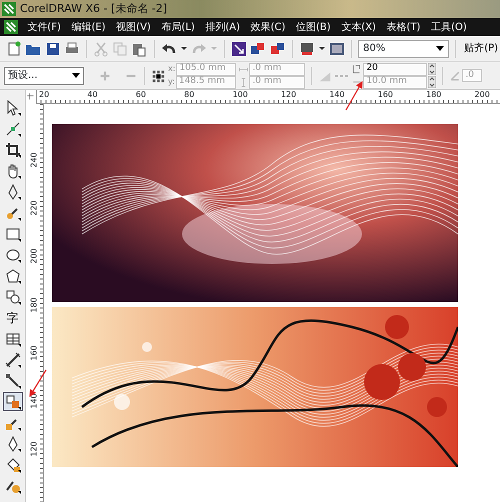 This screenshot has height=502, width=500. Describe the element at coordinates (12, 128) in the screenshot. I see `shape-icon` at that location.